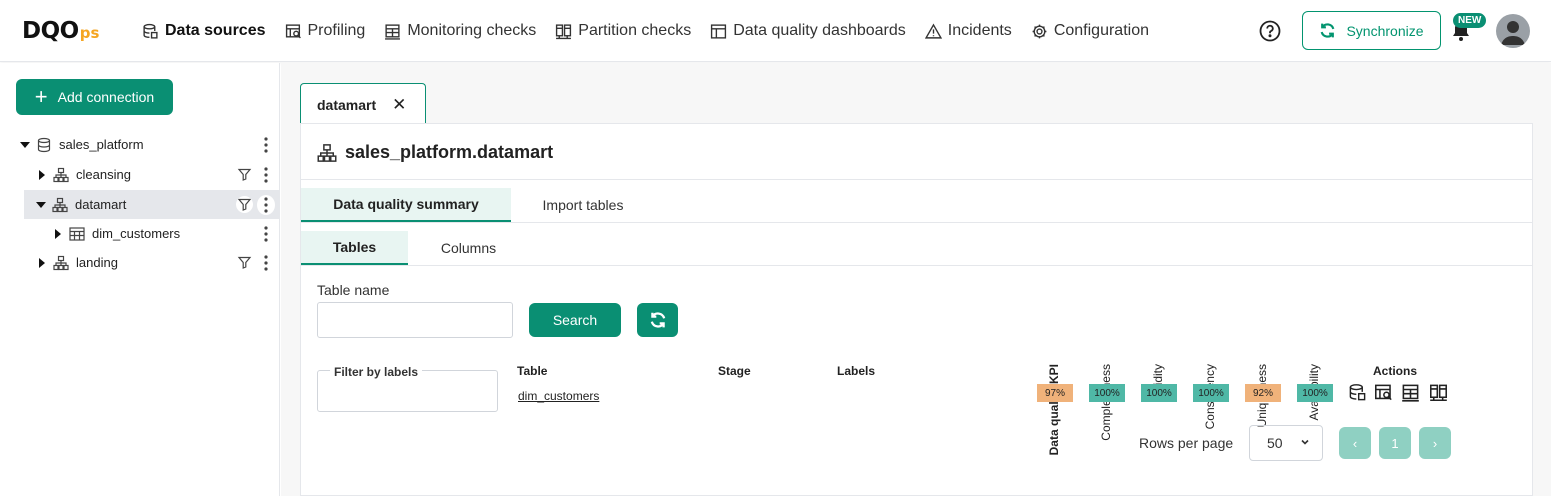 The width and height of the screenshot is (1551, 496). Describe the element at coordinates (1101, 30) in the screenshot. I see `nav-label: Configuration` at that location.